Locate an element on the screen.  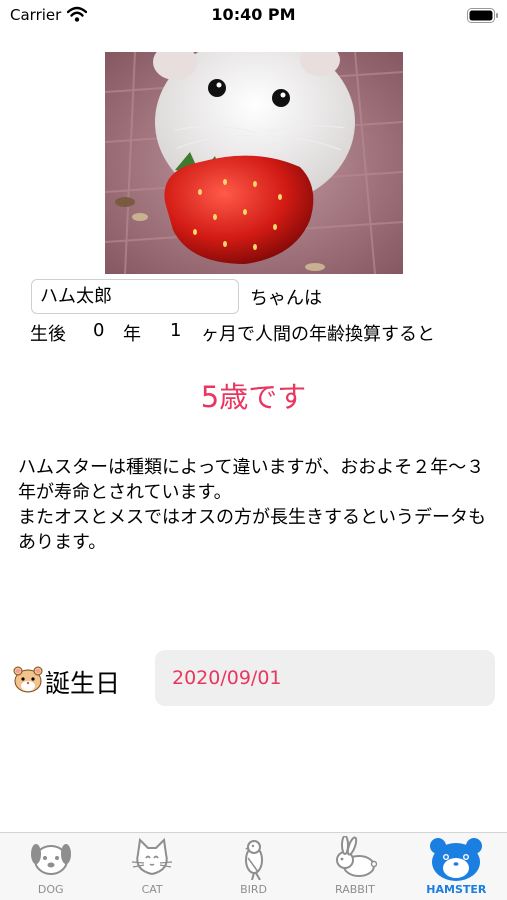
tab-dog: DOG is located at coordinates (50, 866).